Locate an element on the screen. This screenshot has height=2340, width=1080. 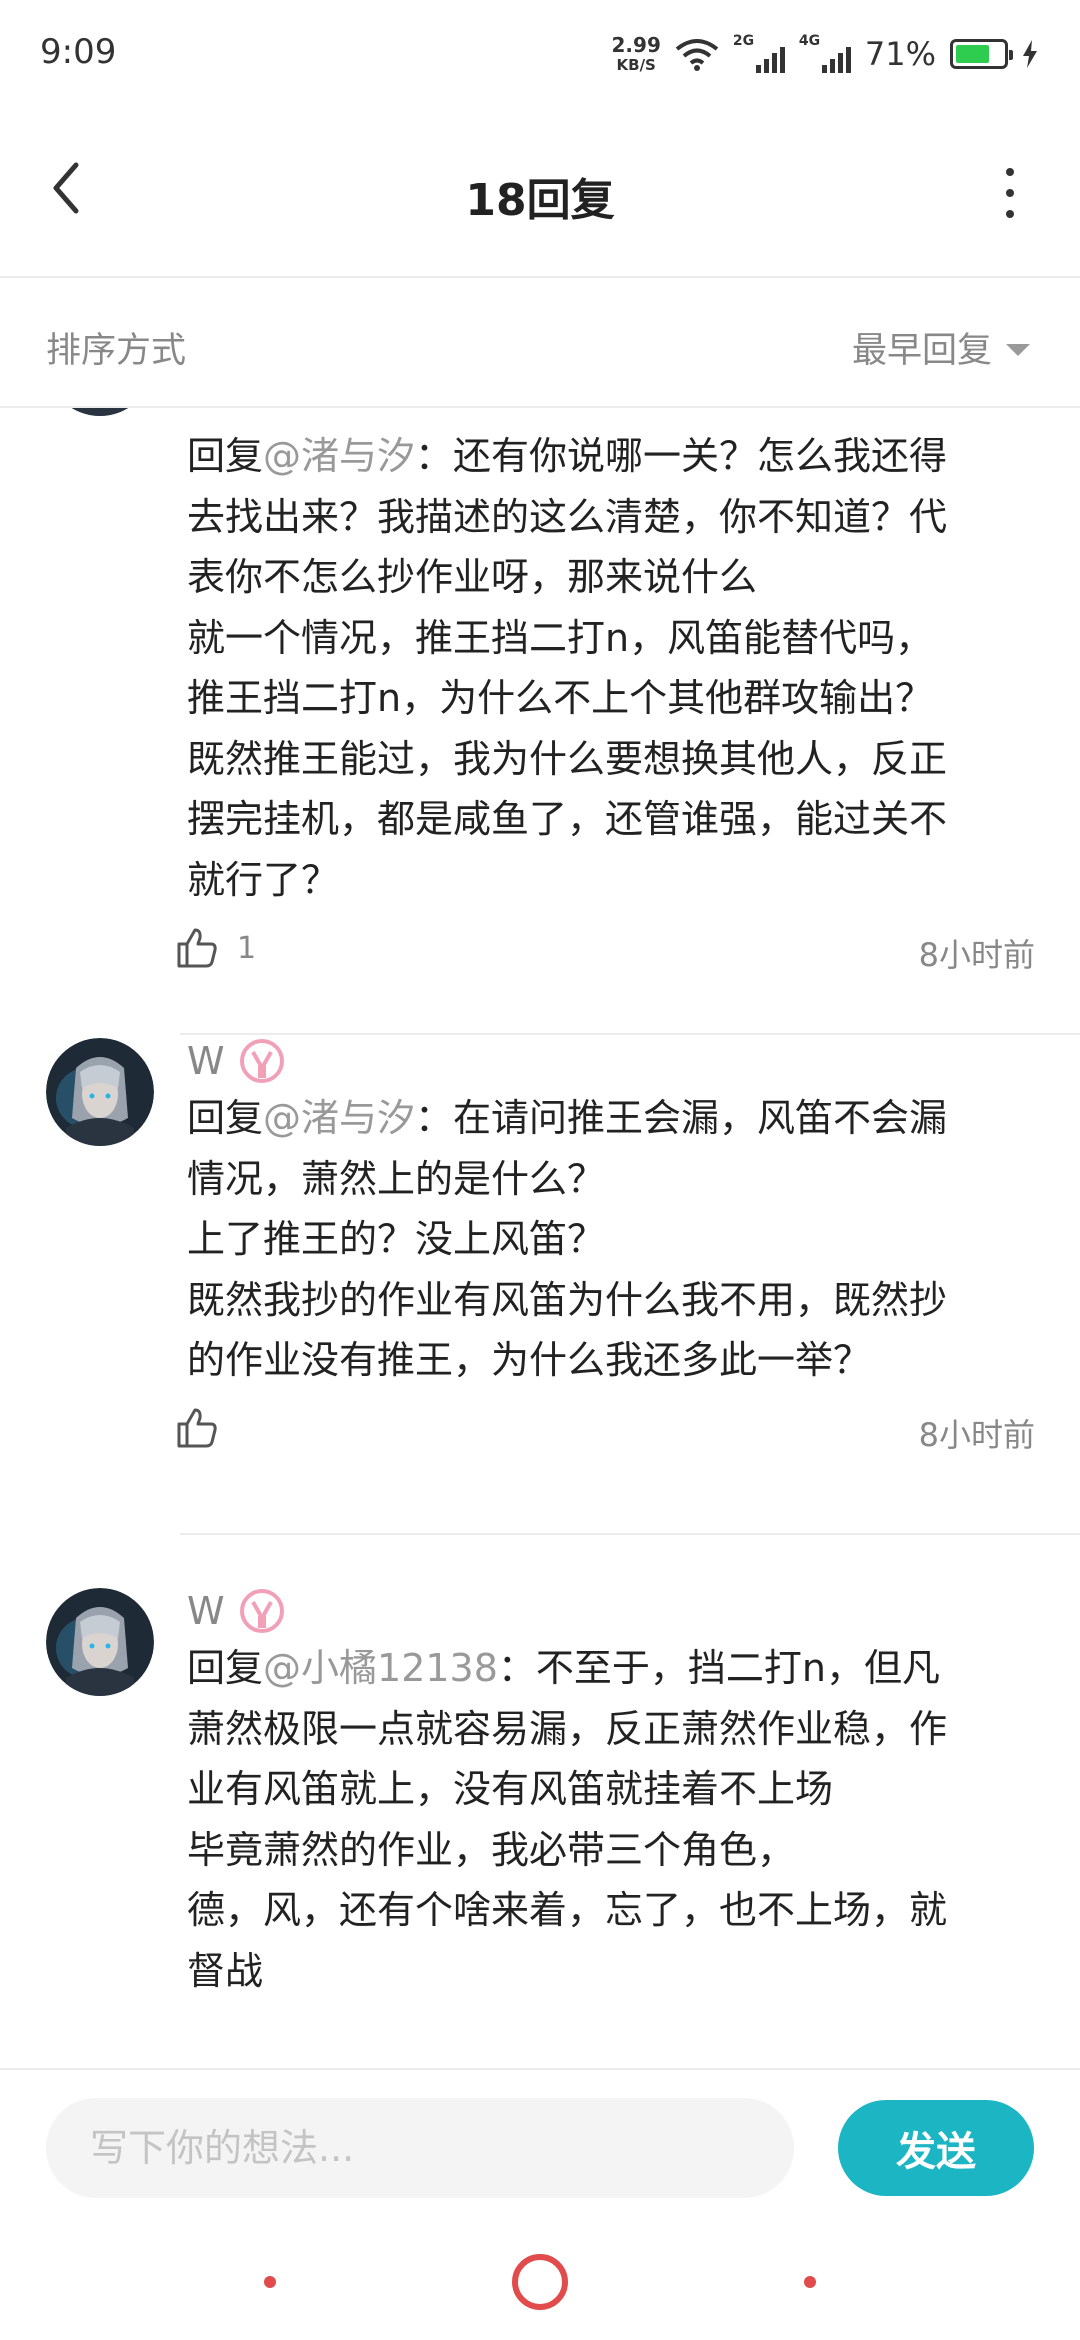
comment-text-line: ：还有你说哪一关？怎么我还得 is located at coordinates (681, 456).